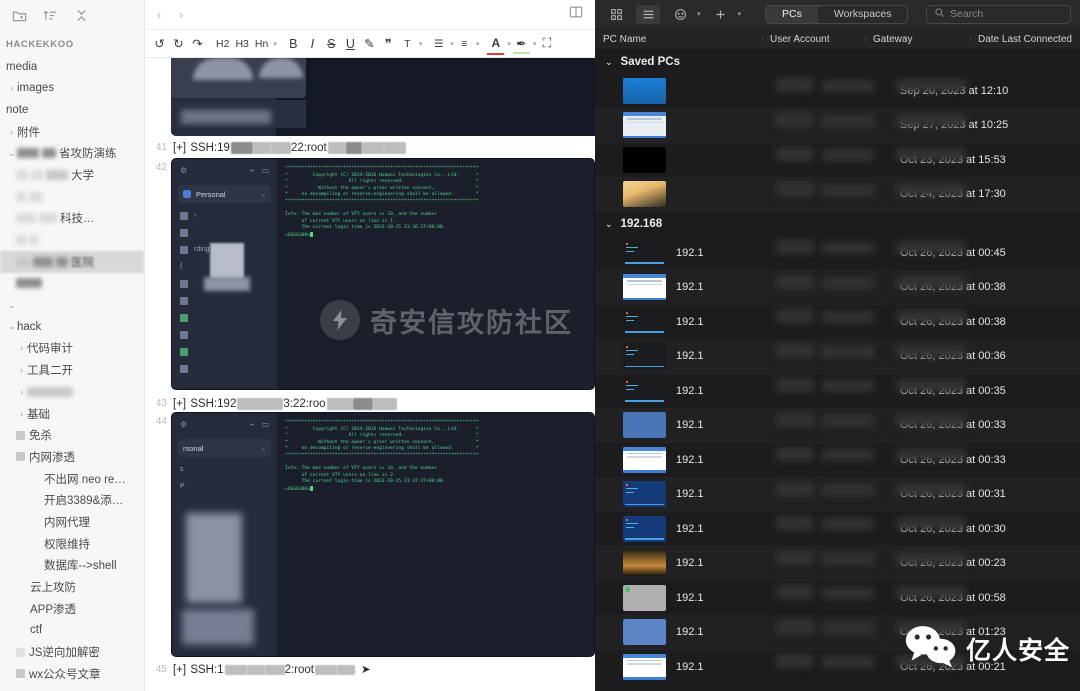  What do you see at coordinates (331, 44) in the screenshot?
I see `strikethrough-button: S` at bounding box center [331, 44].